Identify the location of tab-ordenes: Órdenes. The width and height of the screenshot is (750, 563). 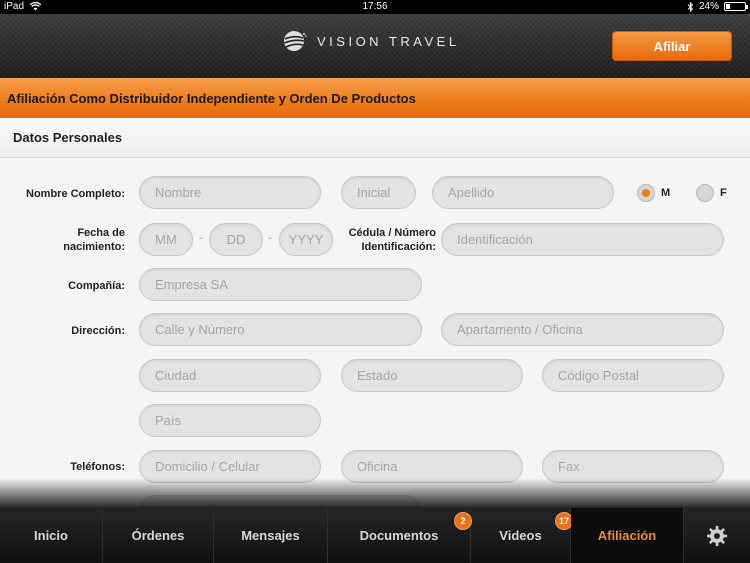
(158, 535).